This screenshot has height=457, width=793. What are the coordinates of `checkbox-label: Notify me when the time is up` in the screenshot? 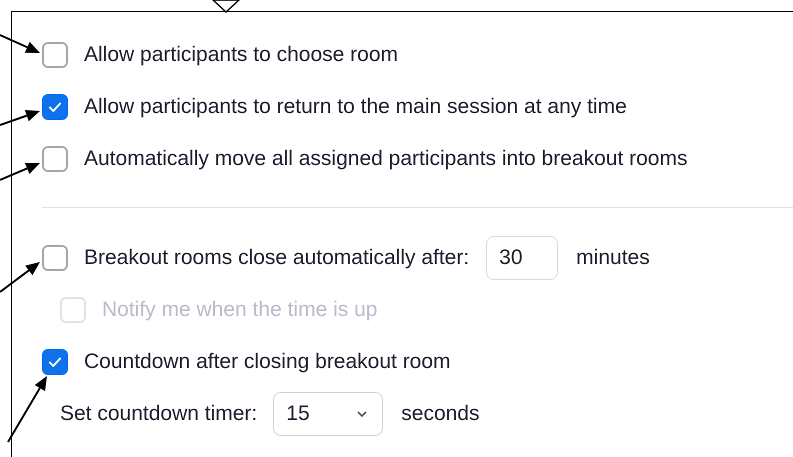 It's located at (240, 310).